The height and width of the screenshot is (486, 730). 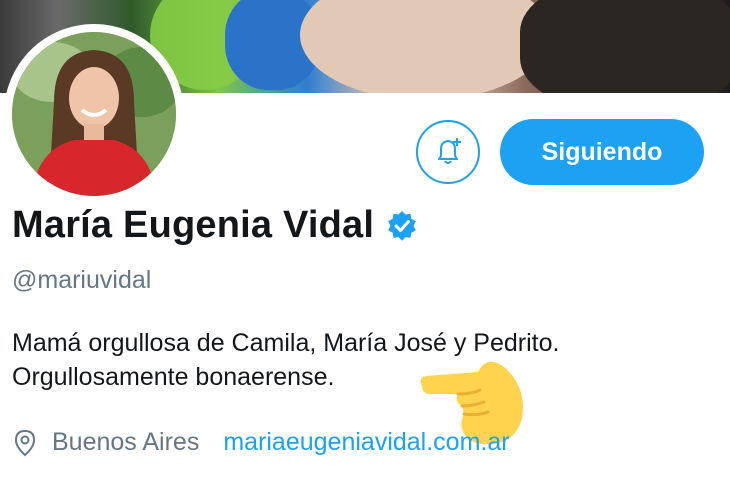 I want to click on bell-plus-icon, so click(x=449, y=151).